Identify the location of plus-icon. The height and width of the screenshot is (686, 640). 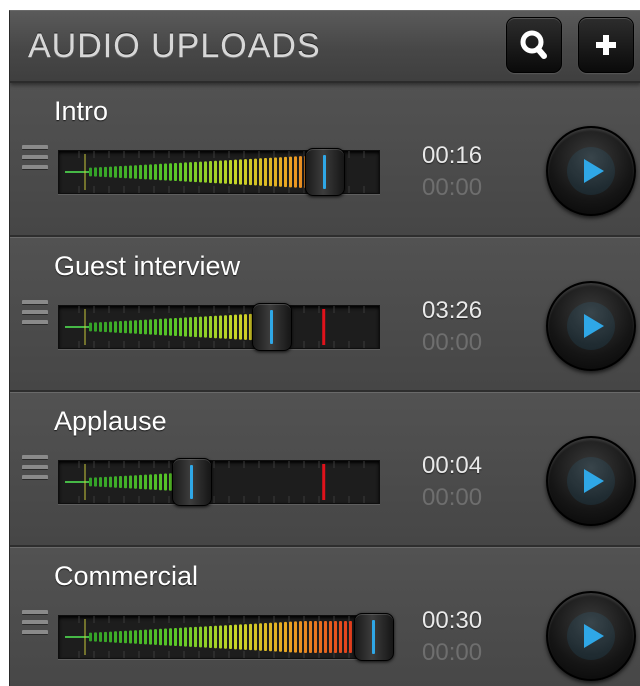
(606, 45).